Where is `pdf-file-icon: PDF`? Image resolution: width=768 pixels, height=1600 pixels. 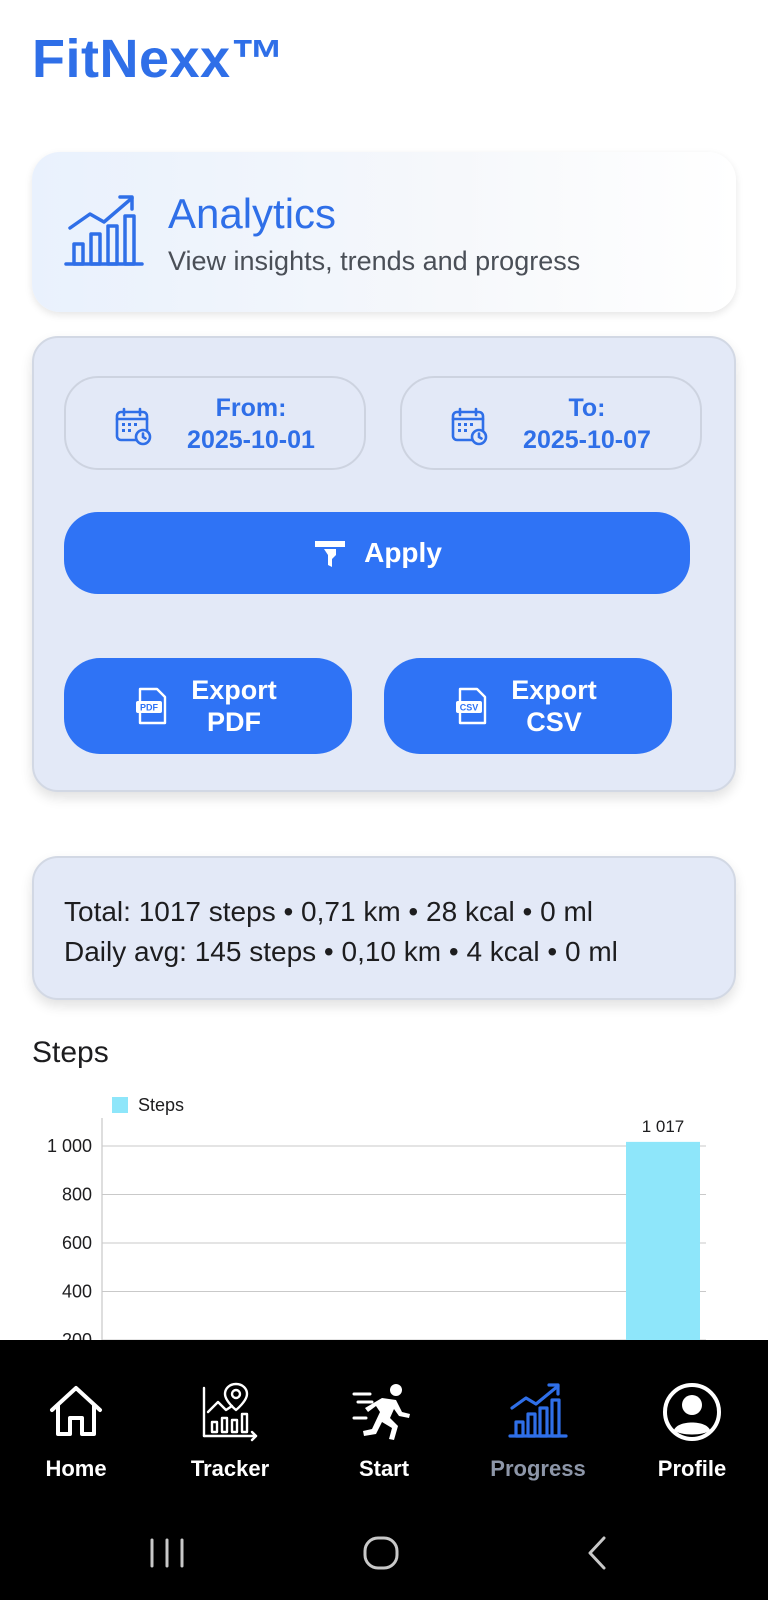 pdf-file-icon: PDF is located at coordinates (151, 706).